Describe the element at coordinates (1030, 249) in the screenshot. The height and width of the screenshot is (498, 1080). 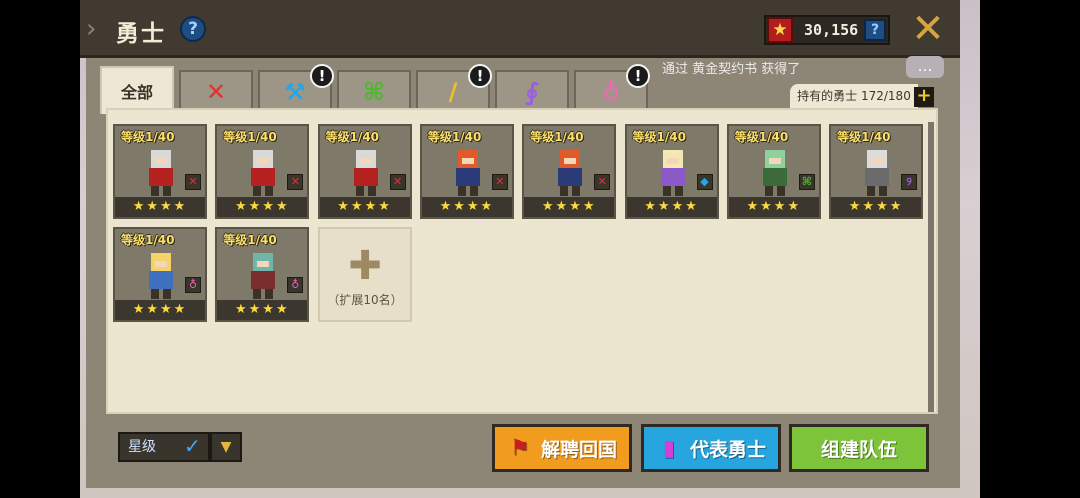
I see `letterbox-right` at that location.